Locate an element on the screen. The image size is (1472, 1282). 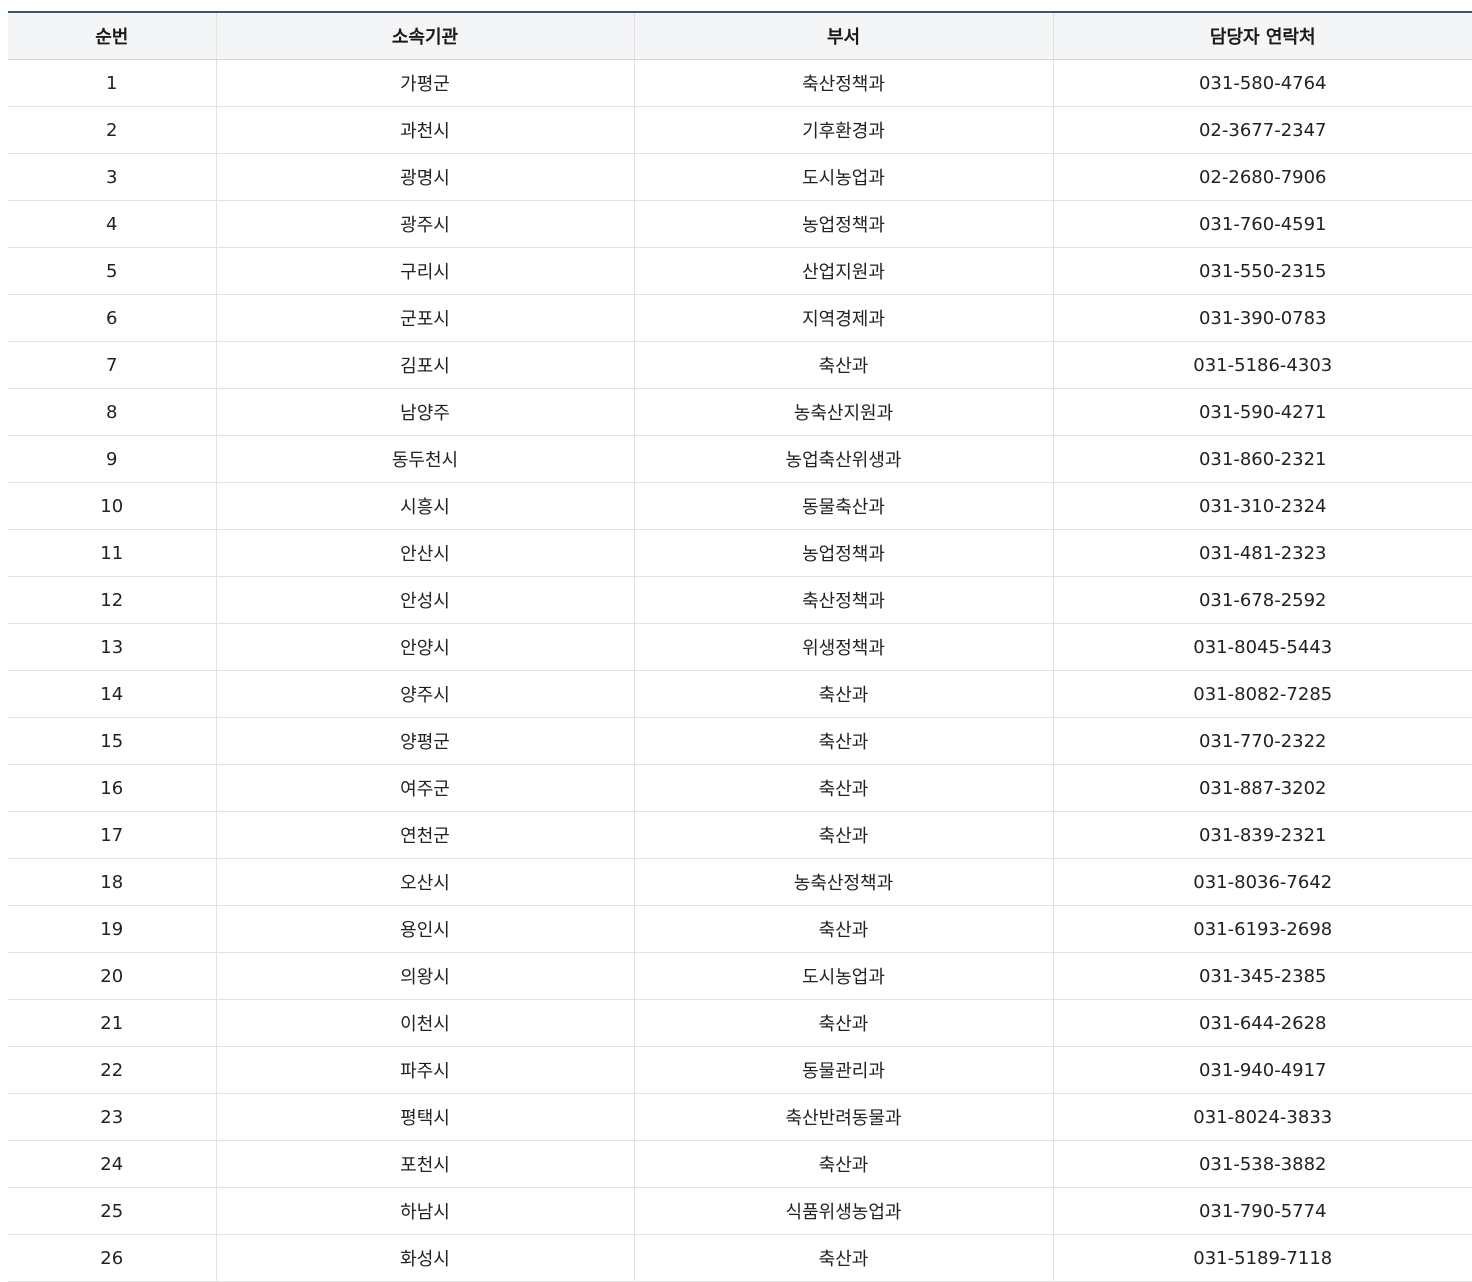
table-row: 2 과천시 기후환경과 02-3677-2347 is located at coordinates (740, 130).